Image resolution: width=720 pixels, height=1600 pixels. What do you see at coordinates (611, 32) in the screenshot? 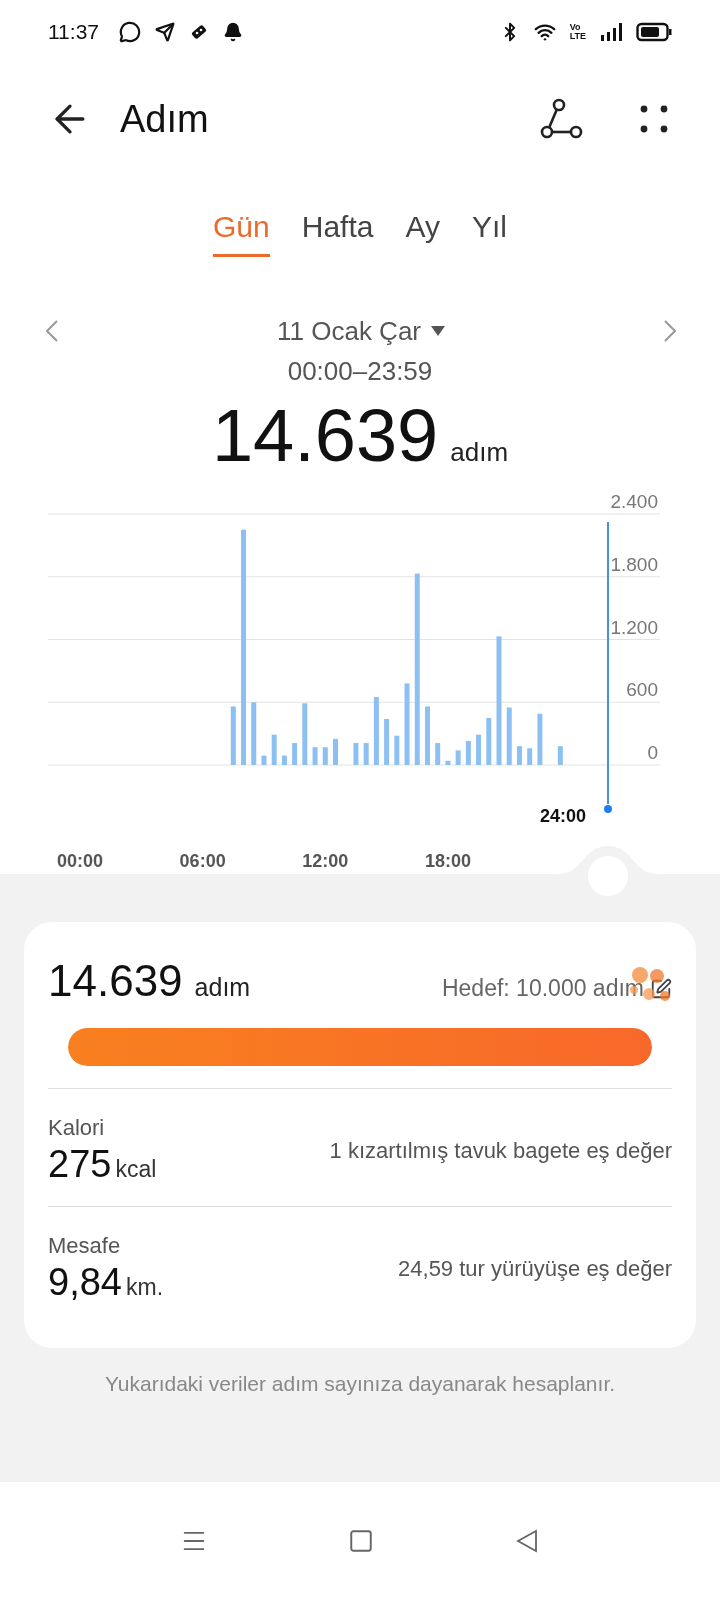
I see `signal-icon` at bounding box center [611, 32].